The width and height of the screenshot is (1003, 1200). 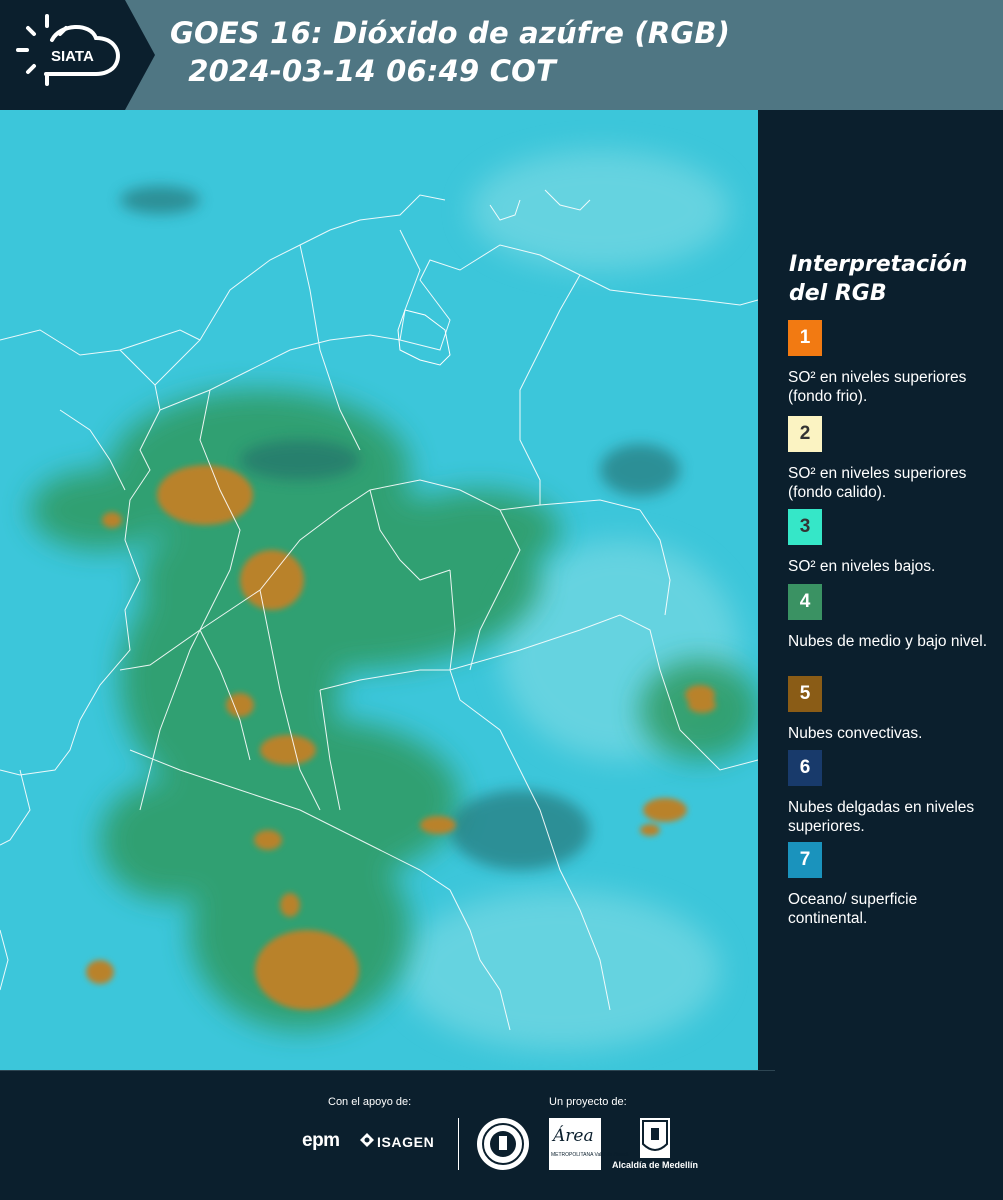 I want to click on alcaldia-label: Alcaldía de Medellín, so click(x=655, y=1165).